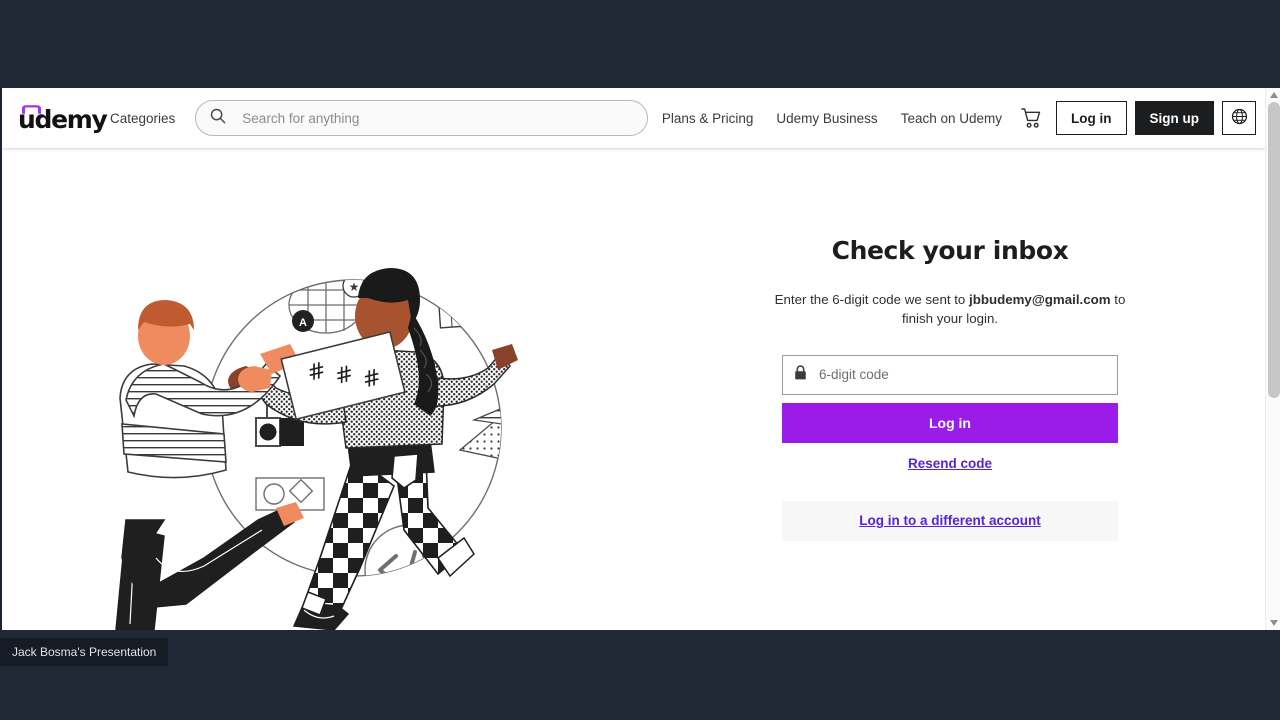 The height and width of the screenshot is (720, 1280). I want to click on subtitle-prefix: Enter the 6-digit code we sent to, so click(872, 299).